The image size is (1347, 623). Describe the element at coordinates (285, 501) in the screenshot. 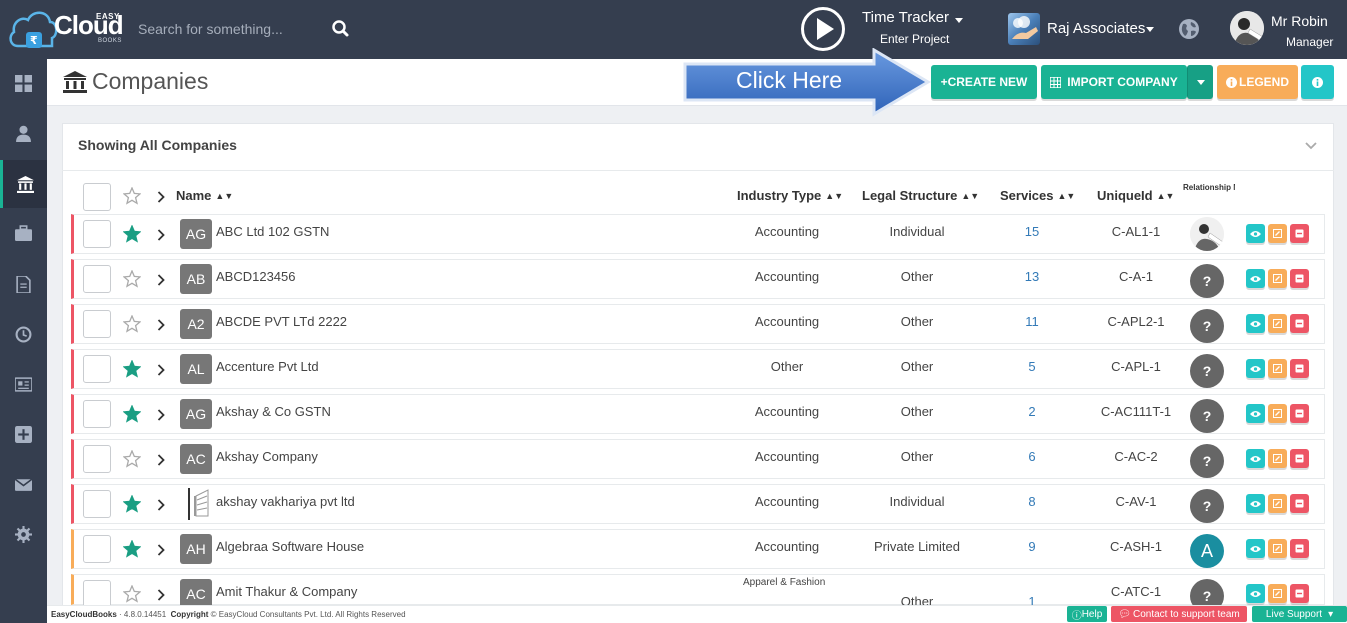

I see `company-name-link: akshay vakhariya pvt ltd` at that location.